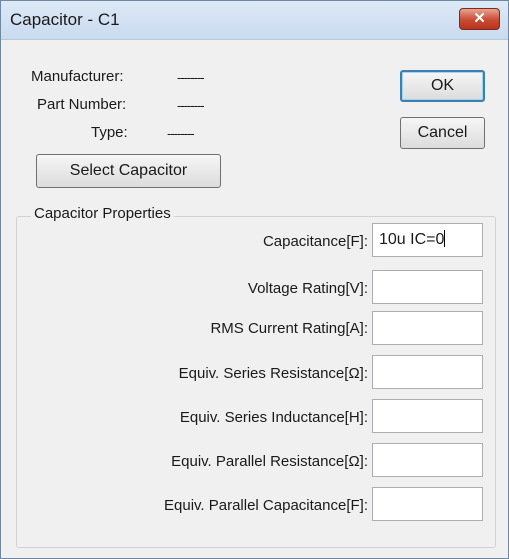 This screenshot has height=559, width=509. What do you see at coordinates (427, 504) in the screenshot?
I see `parallel-capacitance-input` at bounding box center [427, 504].